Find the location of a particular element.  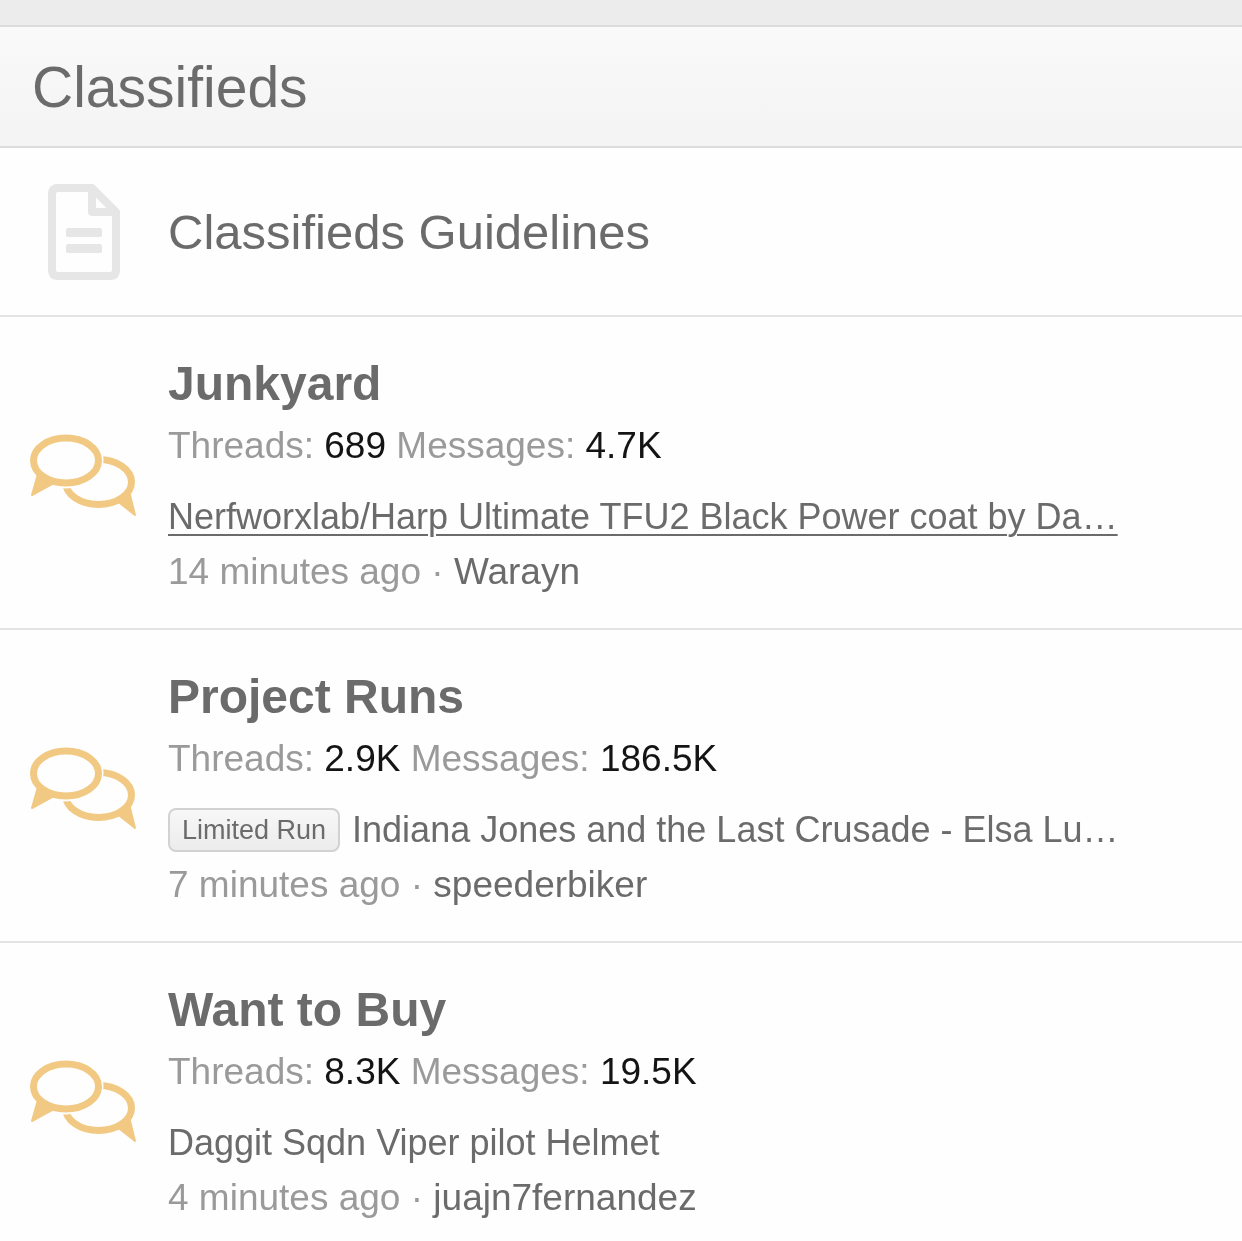

forum-title: Want to Buy is located at coordinates (307, 1010).